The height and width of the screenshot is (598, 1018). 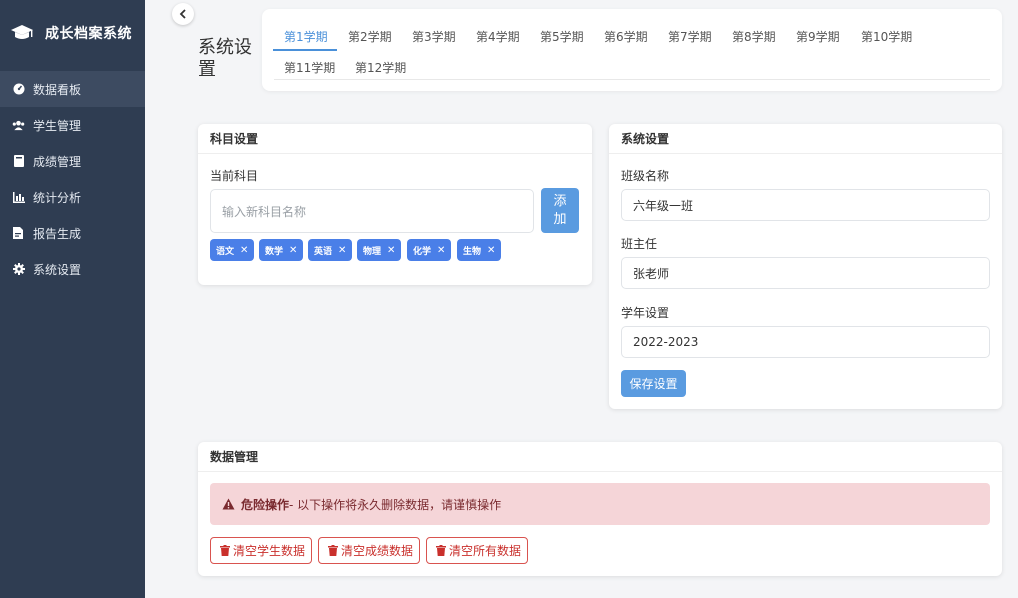 I want to click on sidebar-item-settings: 系统设置, so click(x=72, y=269).